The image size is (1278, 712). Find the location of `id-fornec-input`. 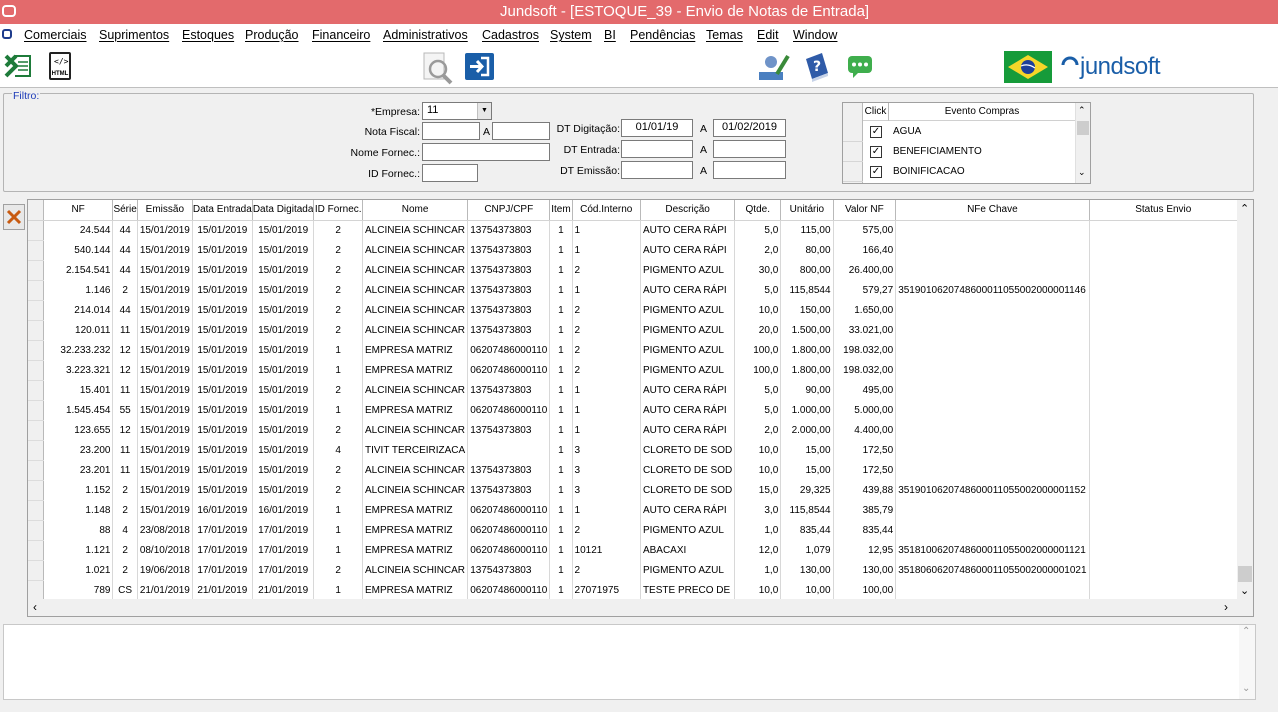

id-fornec-input is located at coordinates (450, 173).